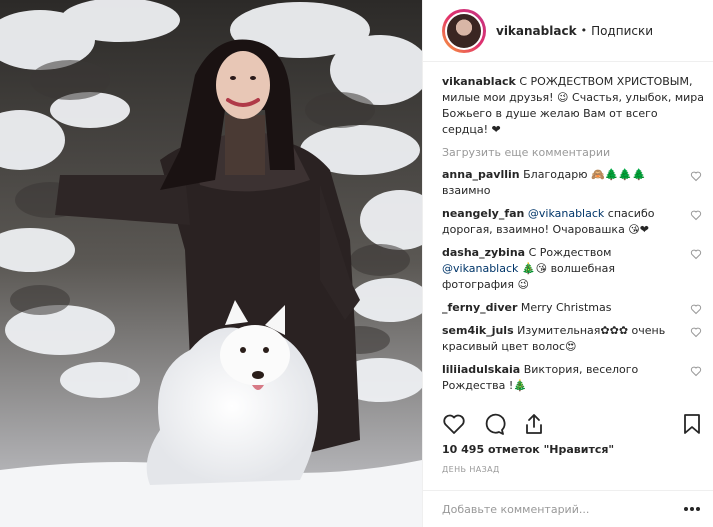 The image size is (713, 527). Describe the element at coordinates (479, 307) in the screenshot. I see `comment-username: _ferny_diver` at that location.